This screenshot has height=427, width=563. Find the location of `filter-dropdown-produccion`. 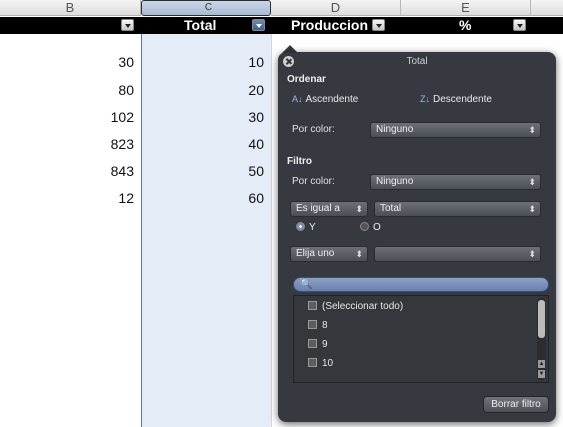

filter-dropdown-produccion is located at coordinates (378, 25).